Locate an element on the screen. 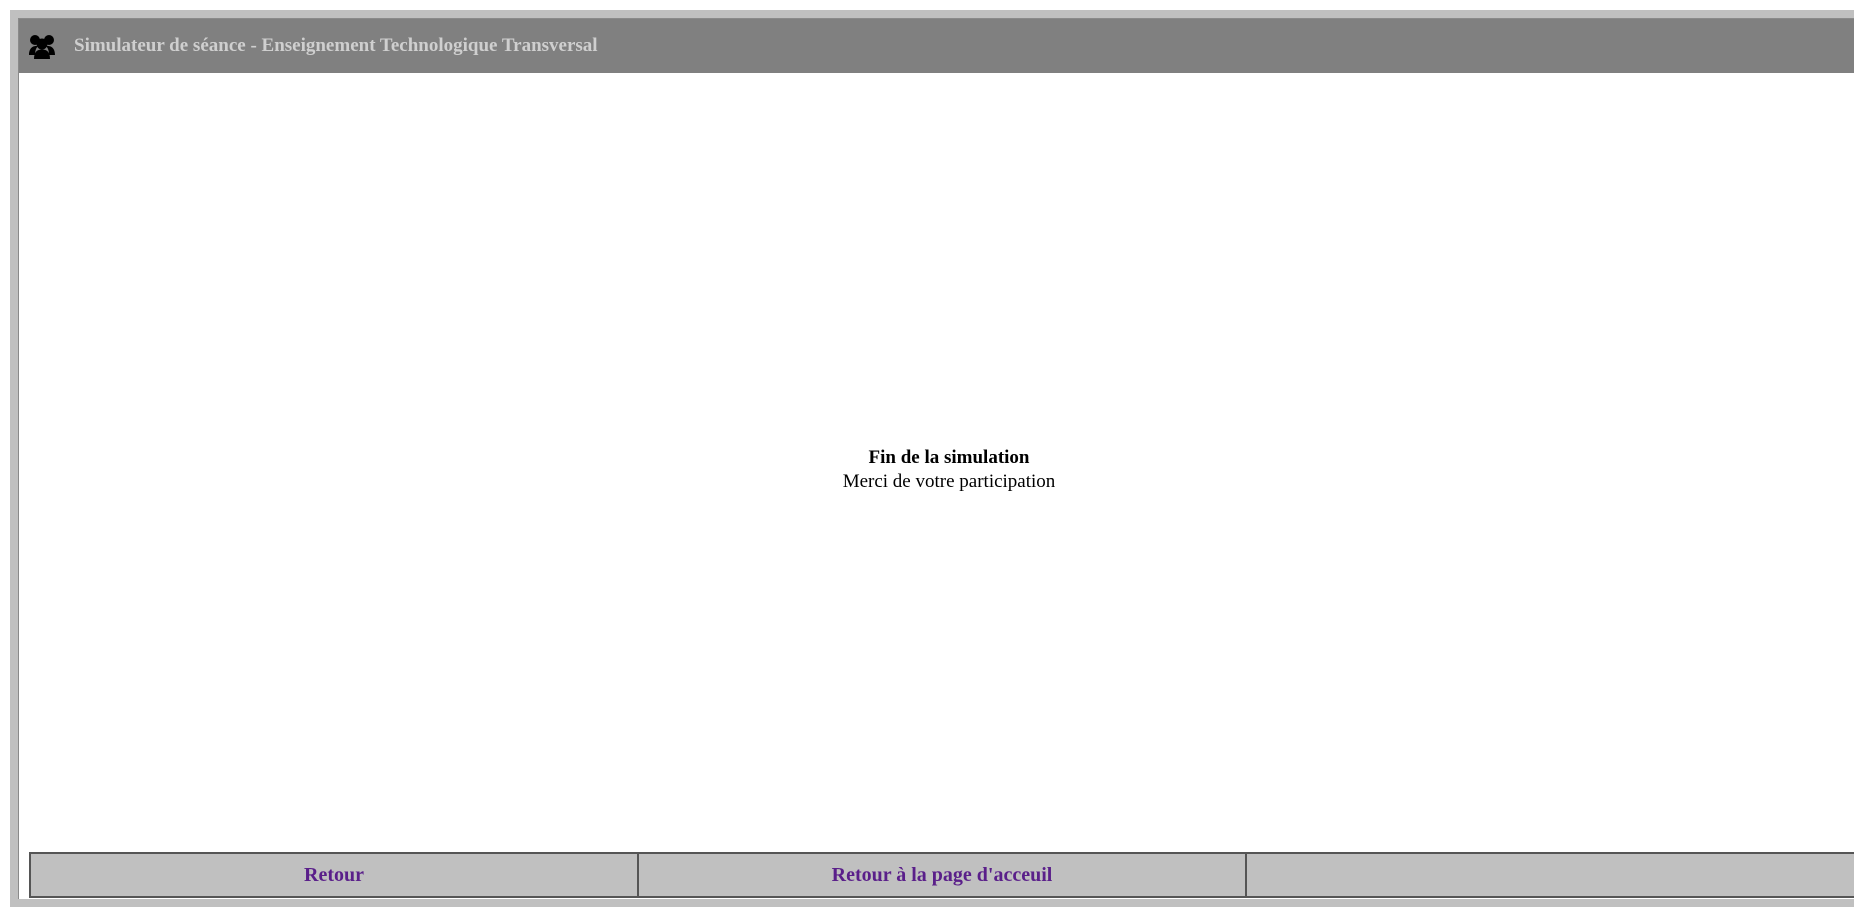 Image resolution: width=1854 pixels, height=909 pixels. navigation-bar: Retour Retour à la page d'acceuil is located at coordinates (941, 875).